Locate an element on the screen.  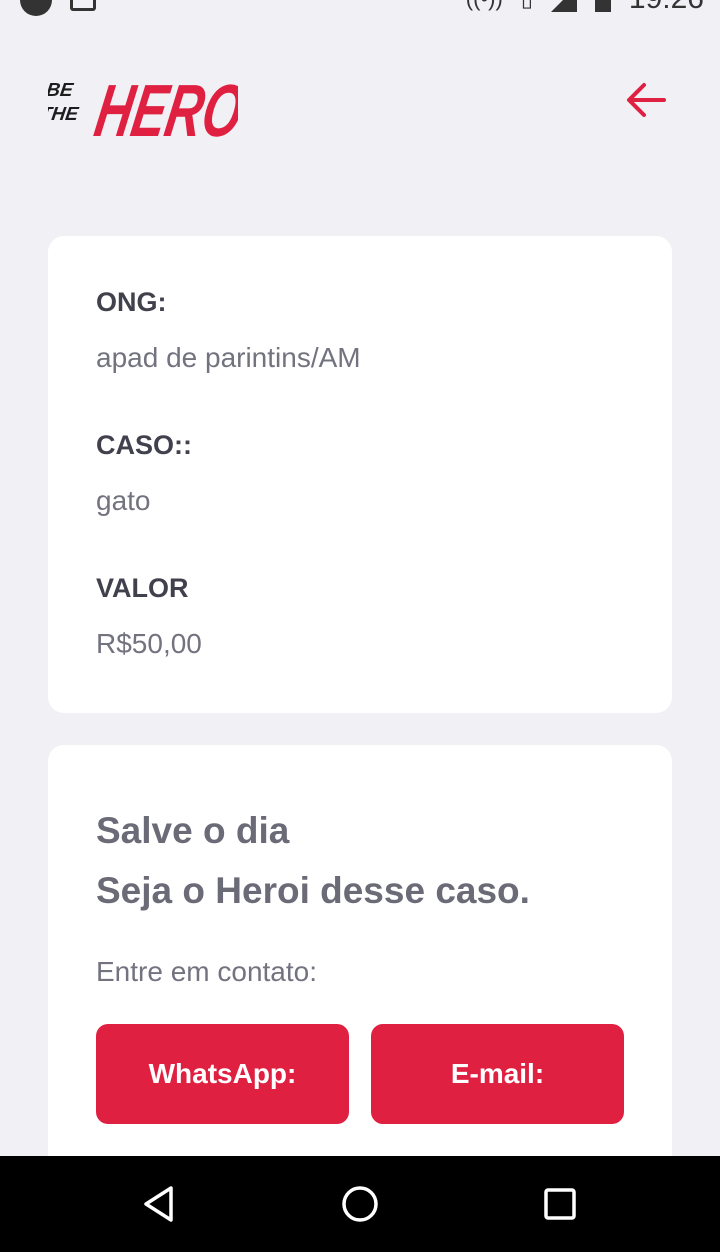
square-recents-icon is located at coordinates (560, 1204).